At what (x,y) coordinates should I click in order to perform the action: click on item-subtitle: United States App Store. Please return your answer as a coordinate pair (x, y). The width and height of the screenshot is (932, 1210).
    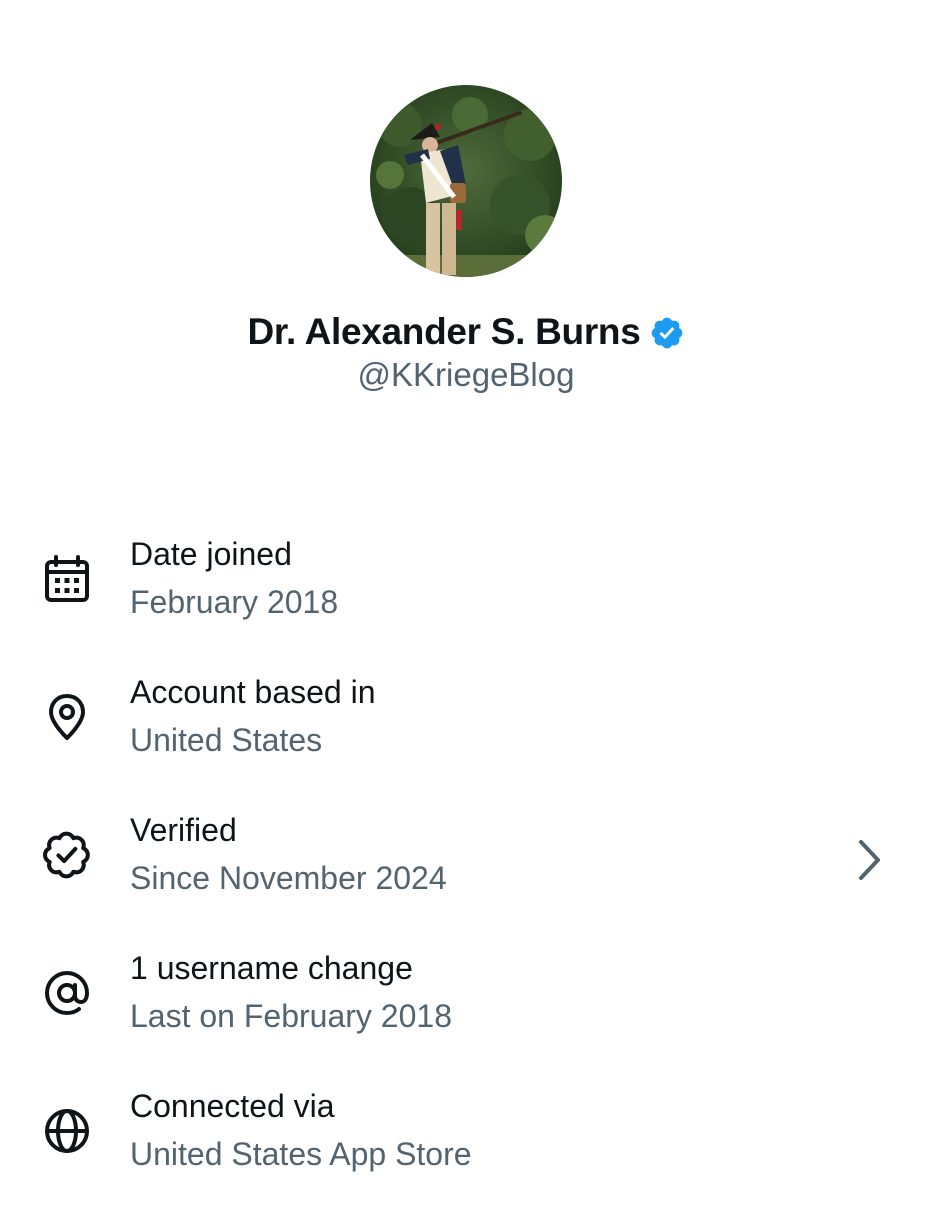
    Looking at the image, I should click on (301, 1154).